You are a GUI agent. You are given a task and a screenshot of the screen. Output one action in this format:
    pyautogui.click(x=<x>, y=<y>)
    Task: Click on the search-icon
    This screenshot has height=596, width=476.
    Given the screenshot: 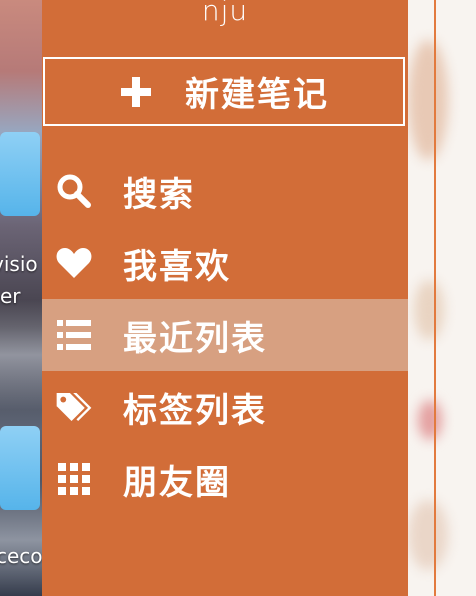 What is the action you would take?
    pyautogui.click(x=74, y=191)
    